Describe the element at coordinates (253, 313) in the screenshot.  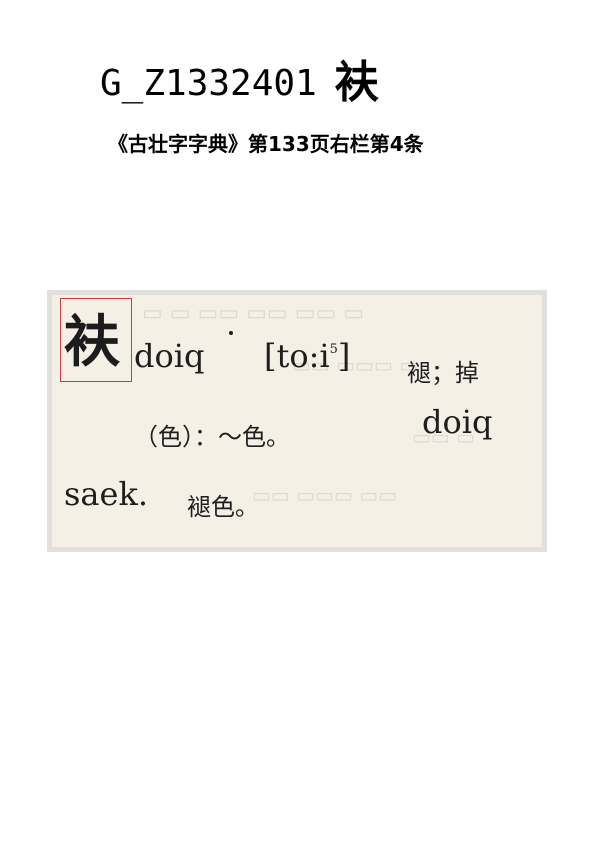
I see `bleed-through-decoration: ▭ ▭ ▭▭ ▭▭ ▭▭ ▭` at that location.